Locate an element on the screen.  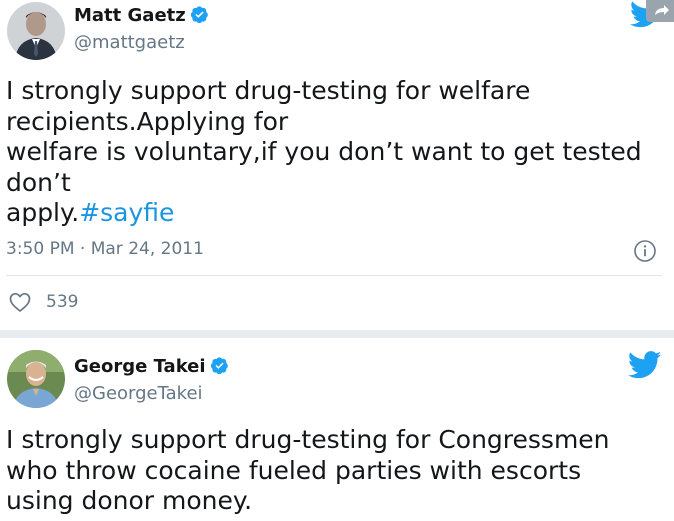
handle: @mattgaetz is located at coordinates (129, 43).